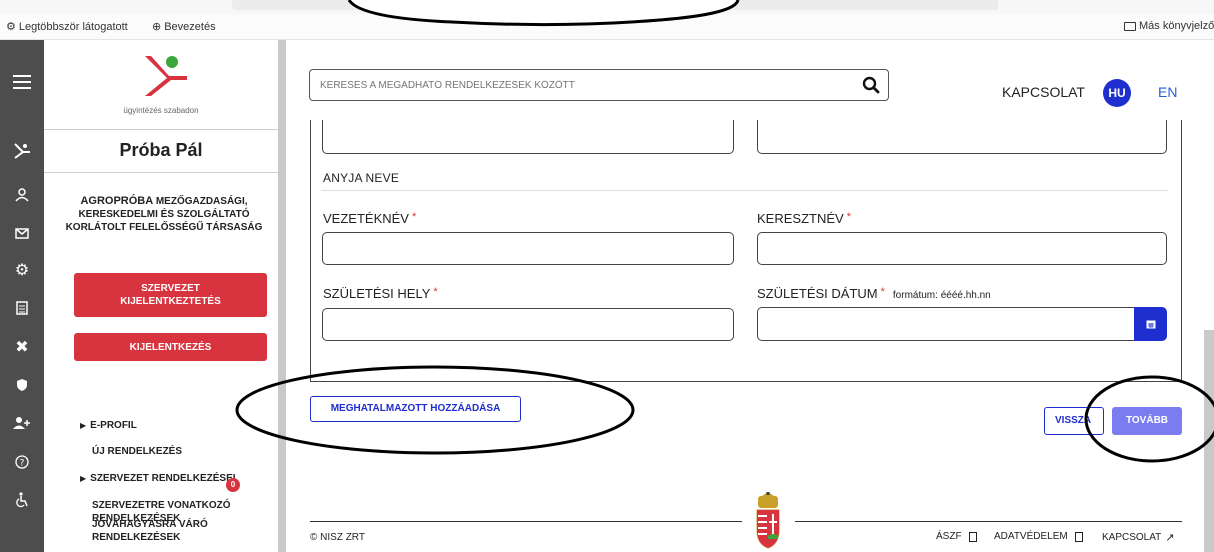 The width and height of the screenshot is (1214, 552). Describe the element at coordinates (580, 85) in the screenshot. I see `search-input` at that location.